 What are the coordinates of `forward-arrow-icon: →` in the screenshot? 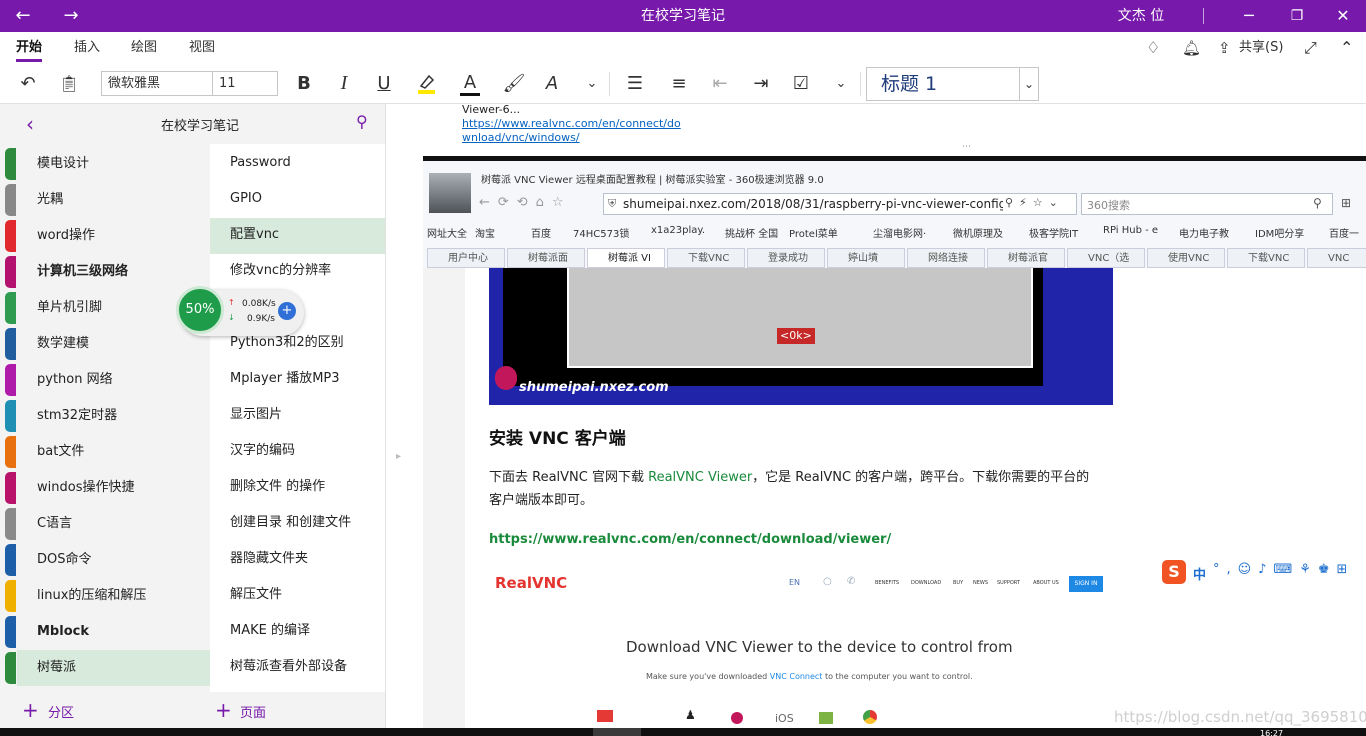 It's located at (71, 16).